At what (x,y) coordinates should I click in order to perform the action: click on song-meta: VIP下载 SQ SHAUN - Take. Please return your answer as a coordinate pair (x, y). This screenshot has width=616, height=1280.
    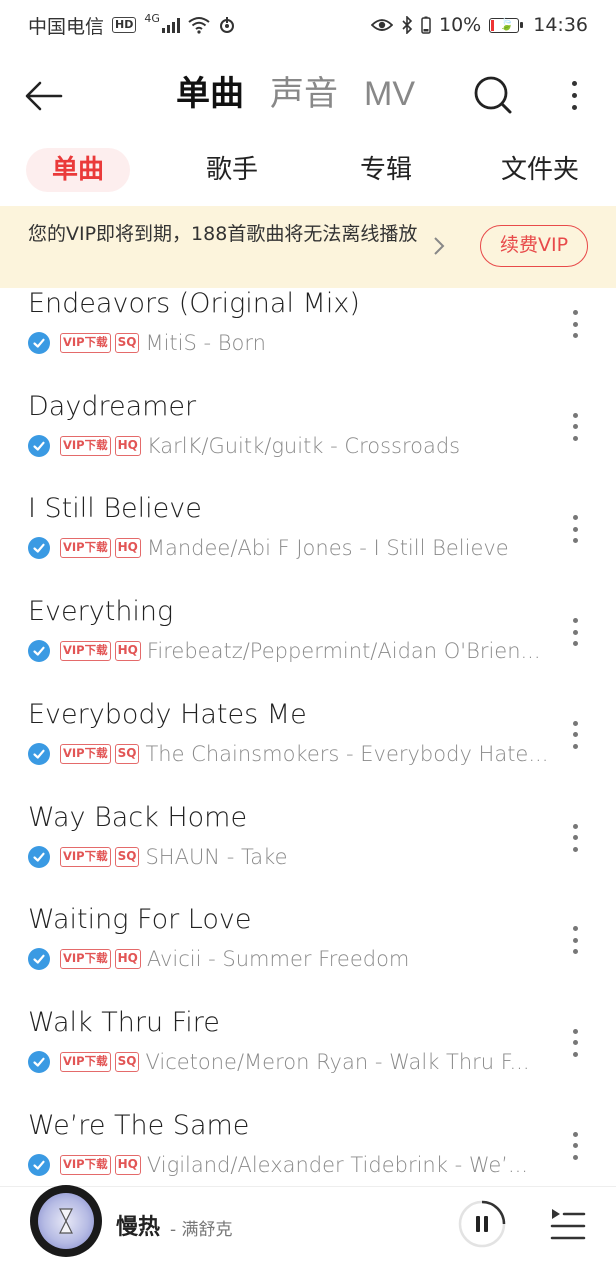
    Looking at the image, I should click on (293, 857).